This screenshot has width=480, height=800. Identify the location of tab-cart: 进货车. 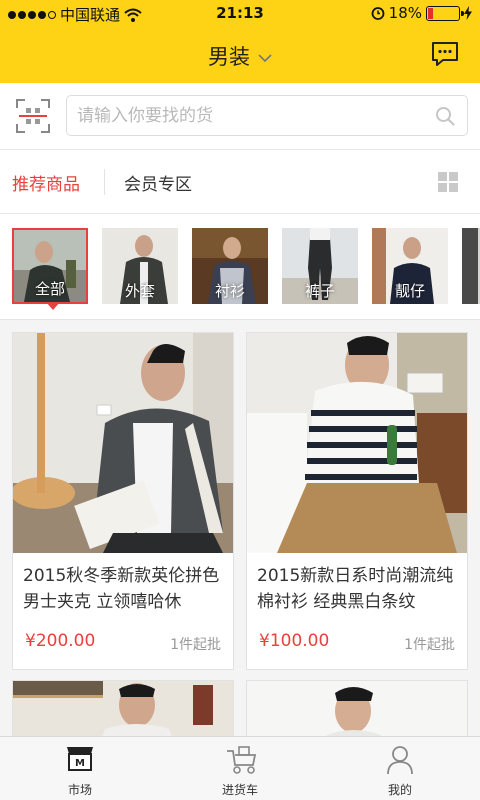
(240, 768).